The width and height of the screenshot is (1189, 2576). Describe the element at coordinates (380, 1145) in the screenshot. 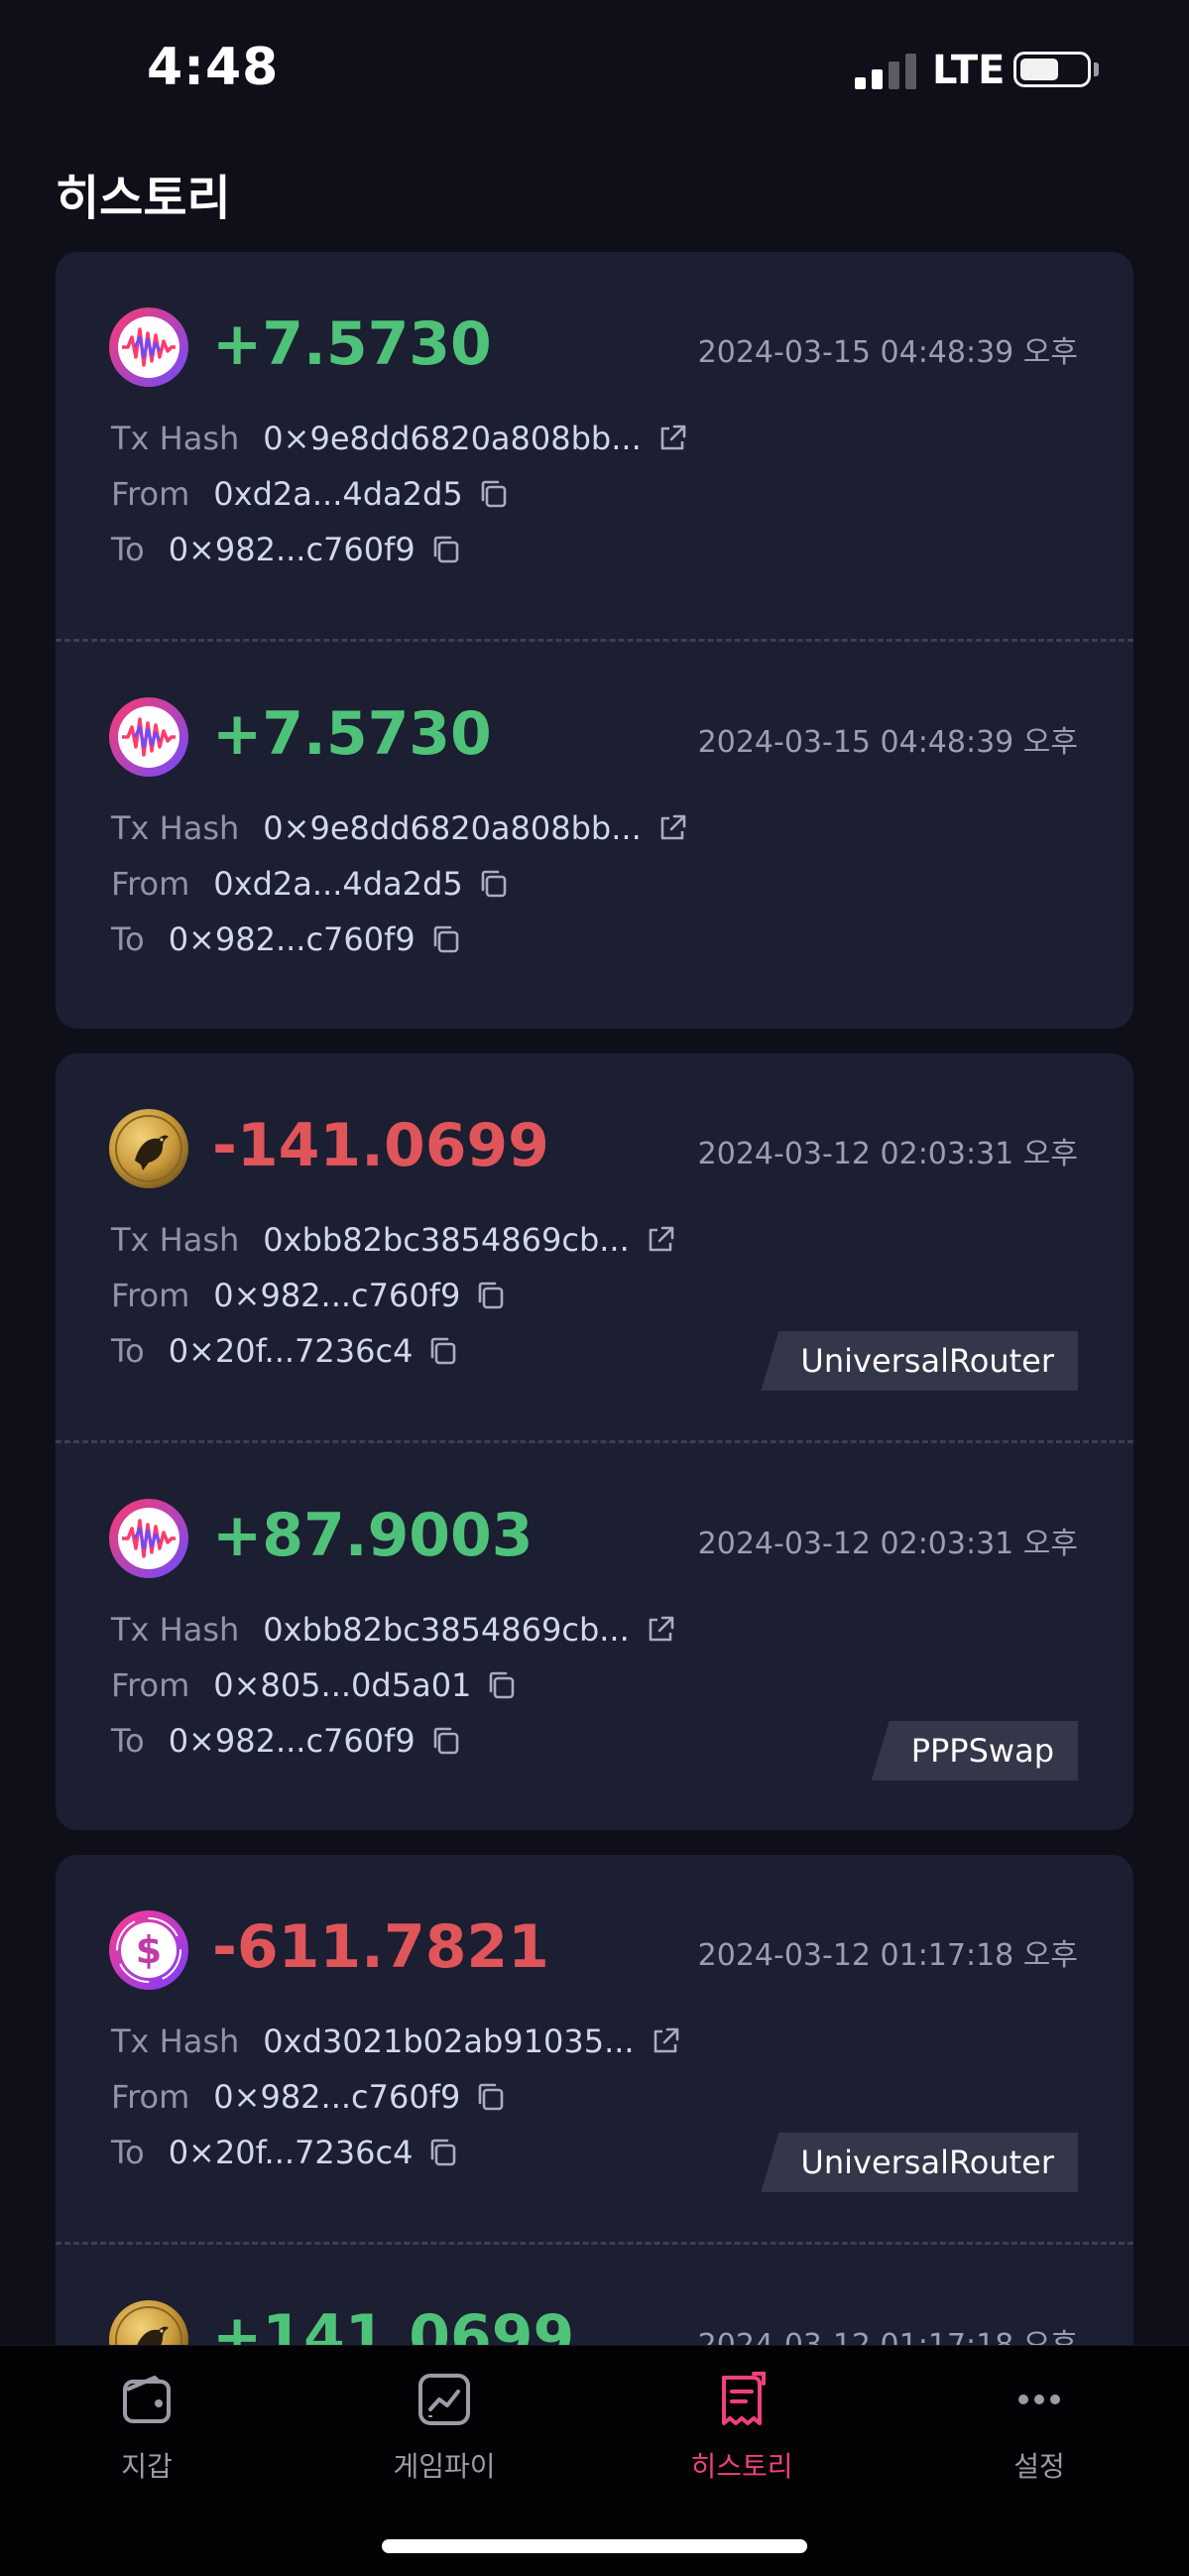

I see `amount: -141.0699` at that location.